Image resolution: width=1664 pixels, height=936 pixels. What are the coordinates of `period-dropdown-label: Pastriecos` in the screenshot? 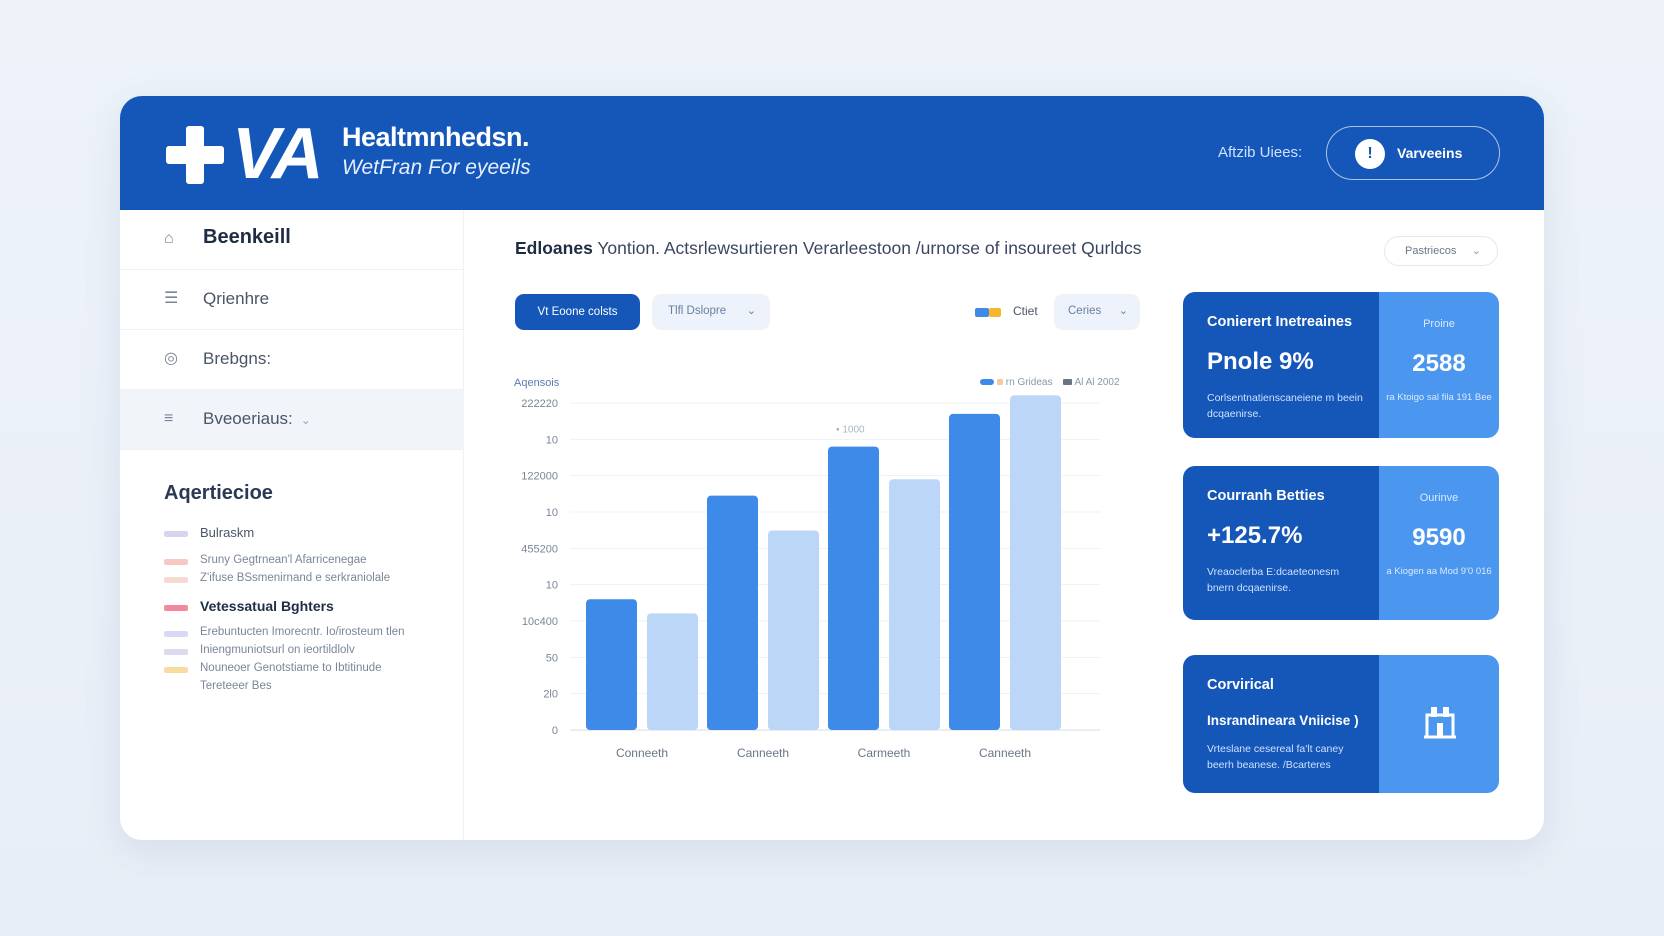 It's located at (1431, 251).